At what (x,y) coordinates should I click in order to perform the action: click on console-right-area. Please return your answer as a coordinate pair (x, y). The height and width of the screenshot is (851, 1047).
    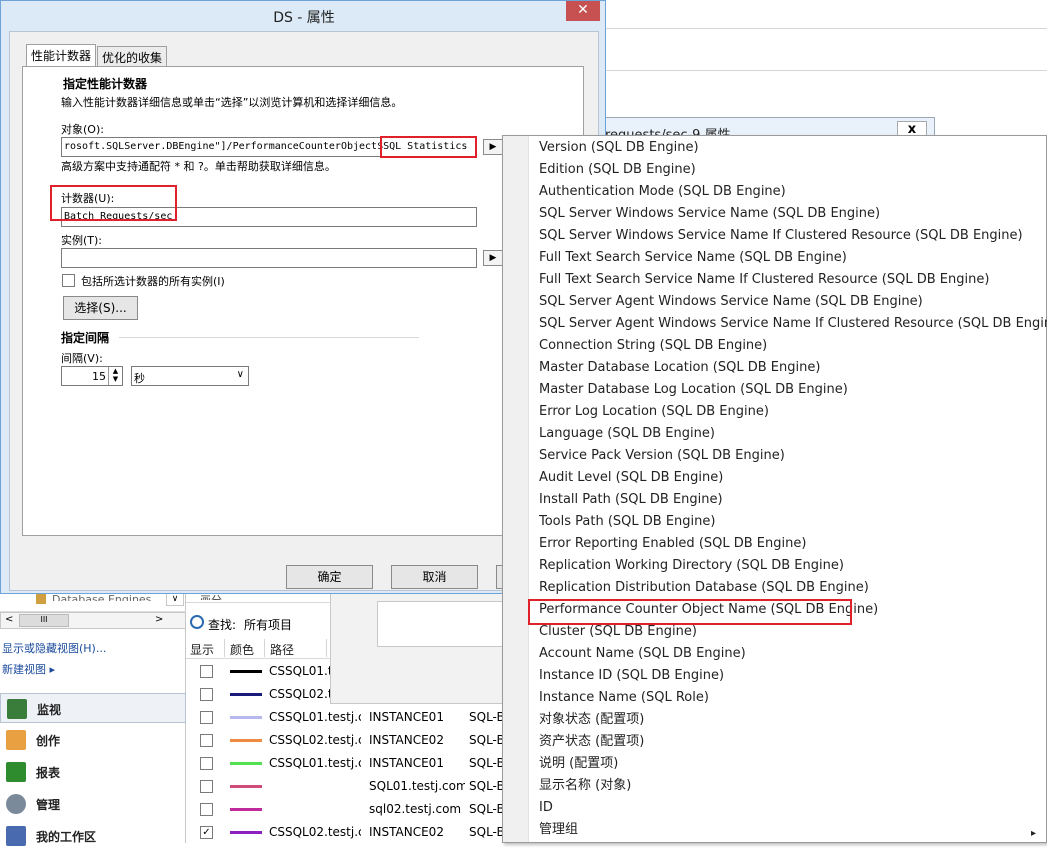
    Looking at the image, I should click on (826, 59).